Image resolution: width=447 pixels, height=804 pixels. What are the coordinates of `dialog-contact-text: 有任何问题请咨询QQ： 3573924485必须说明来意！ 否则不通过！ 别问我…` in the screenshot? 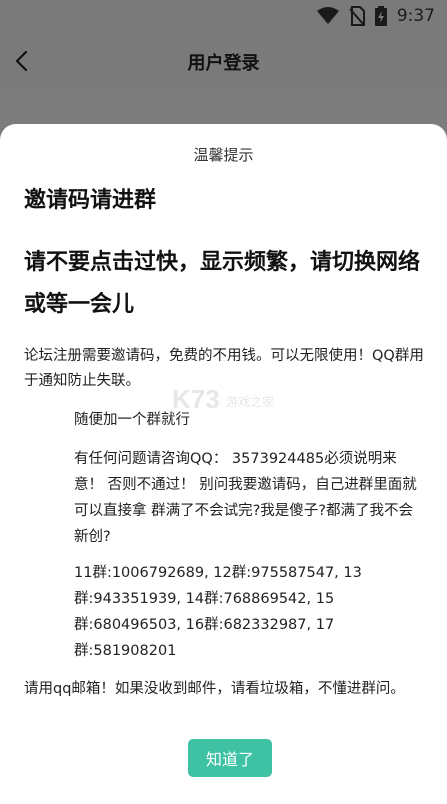 It's located at (245, 498).